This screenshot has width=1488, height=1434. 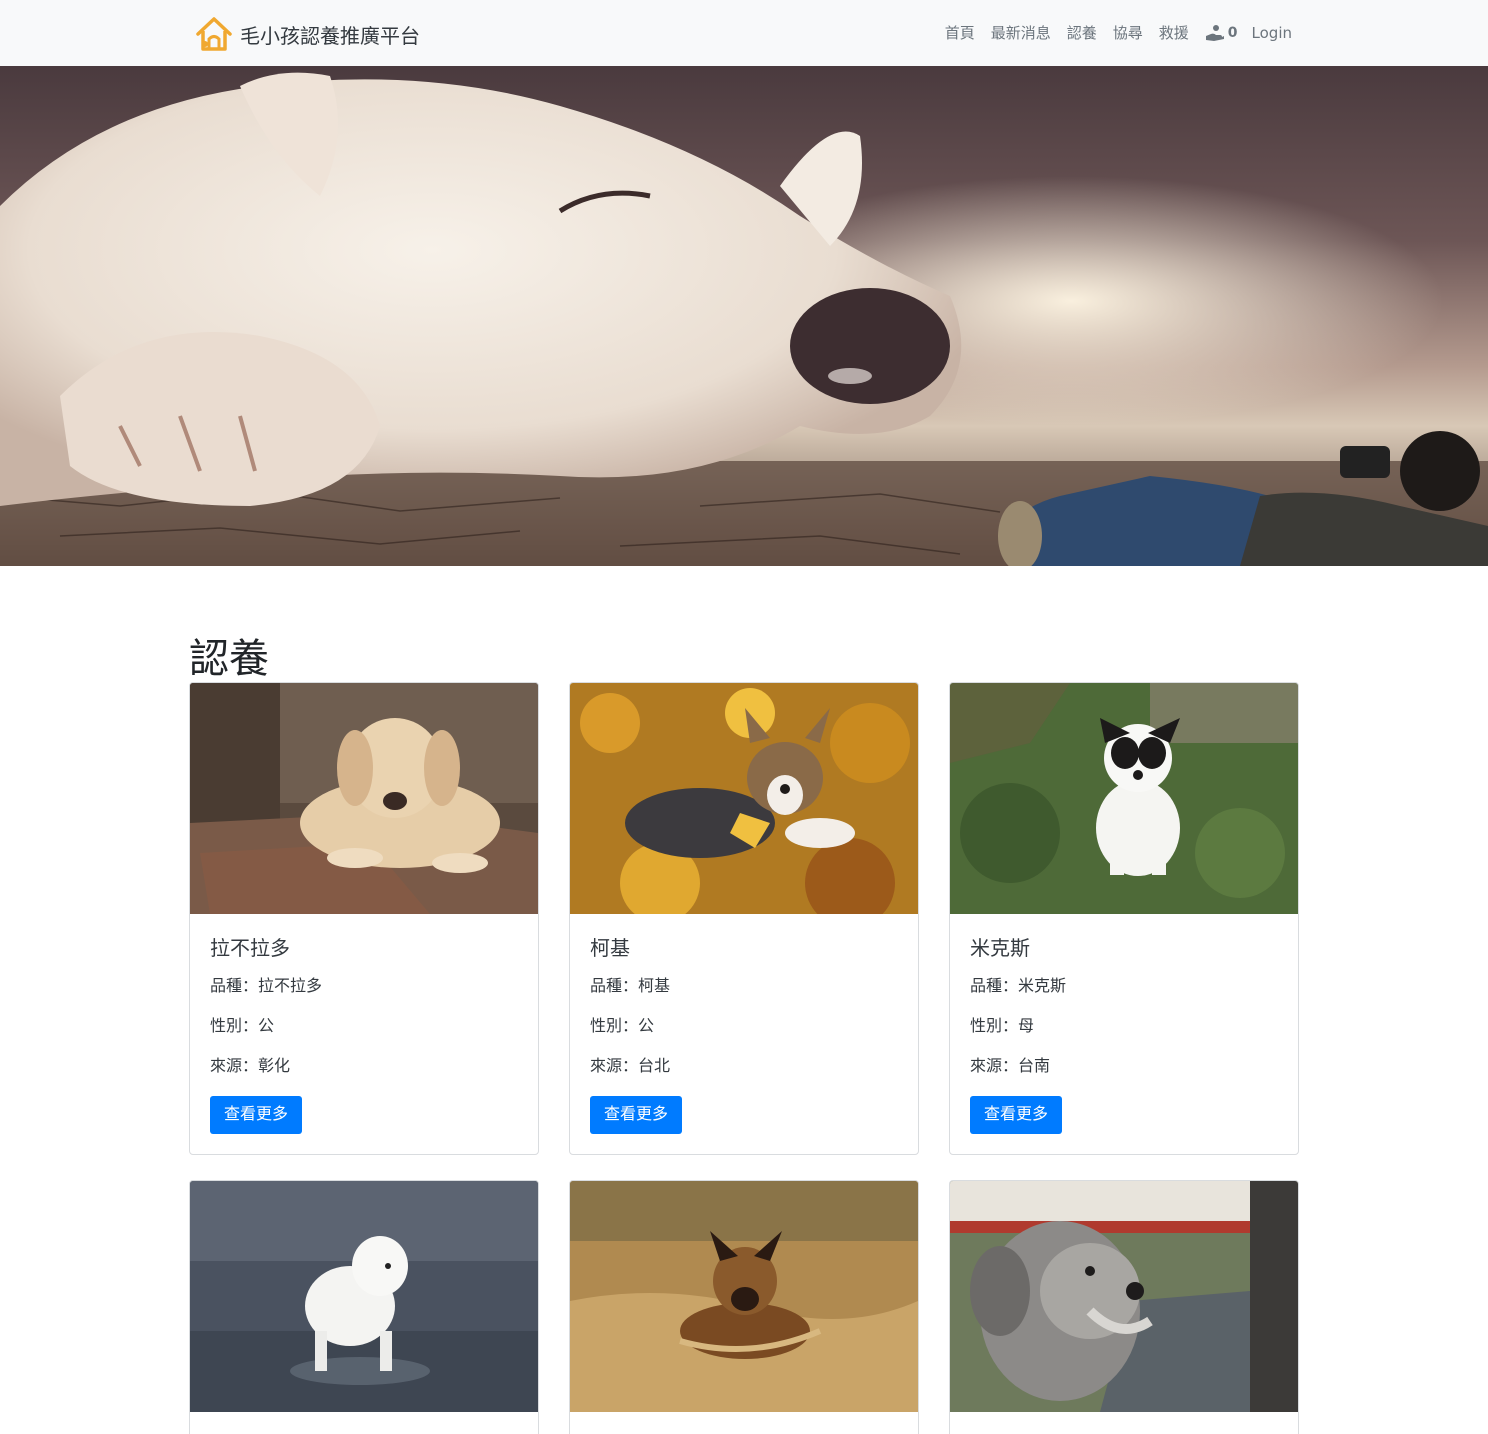 I want to click on pet-card: 米克斯 品種：米克斯 性別：母 來源：台南 查看更多, so click(x=1124, y=918).